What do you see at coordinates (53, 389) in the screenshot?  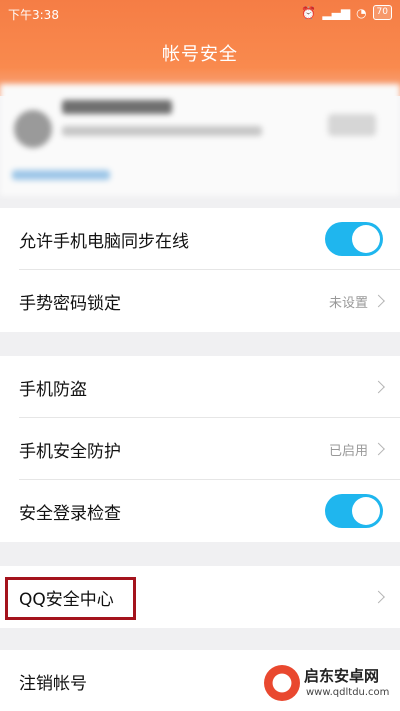 I see `row-label: 手机防盗` at bounding box center [53, 389].